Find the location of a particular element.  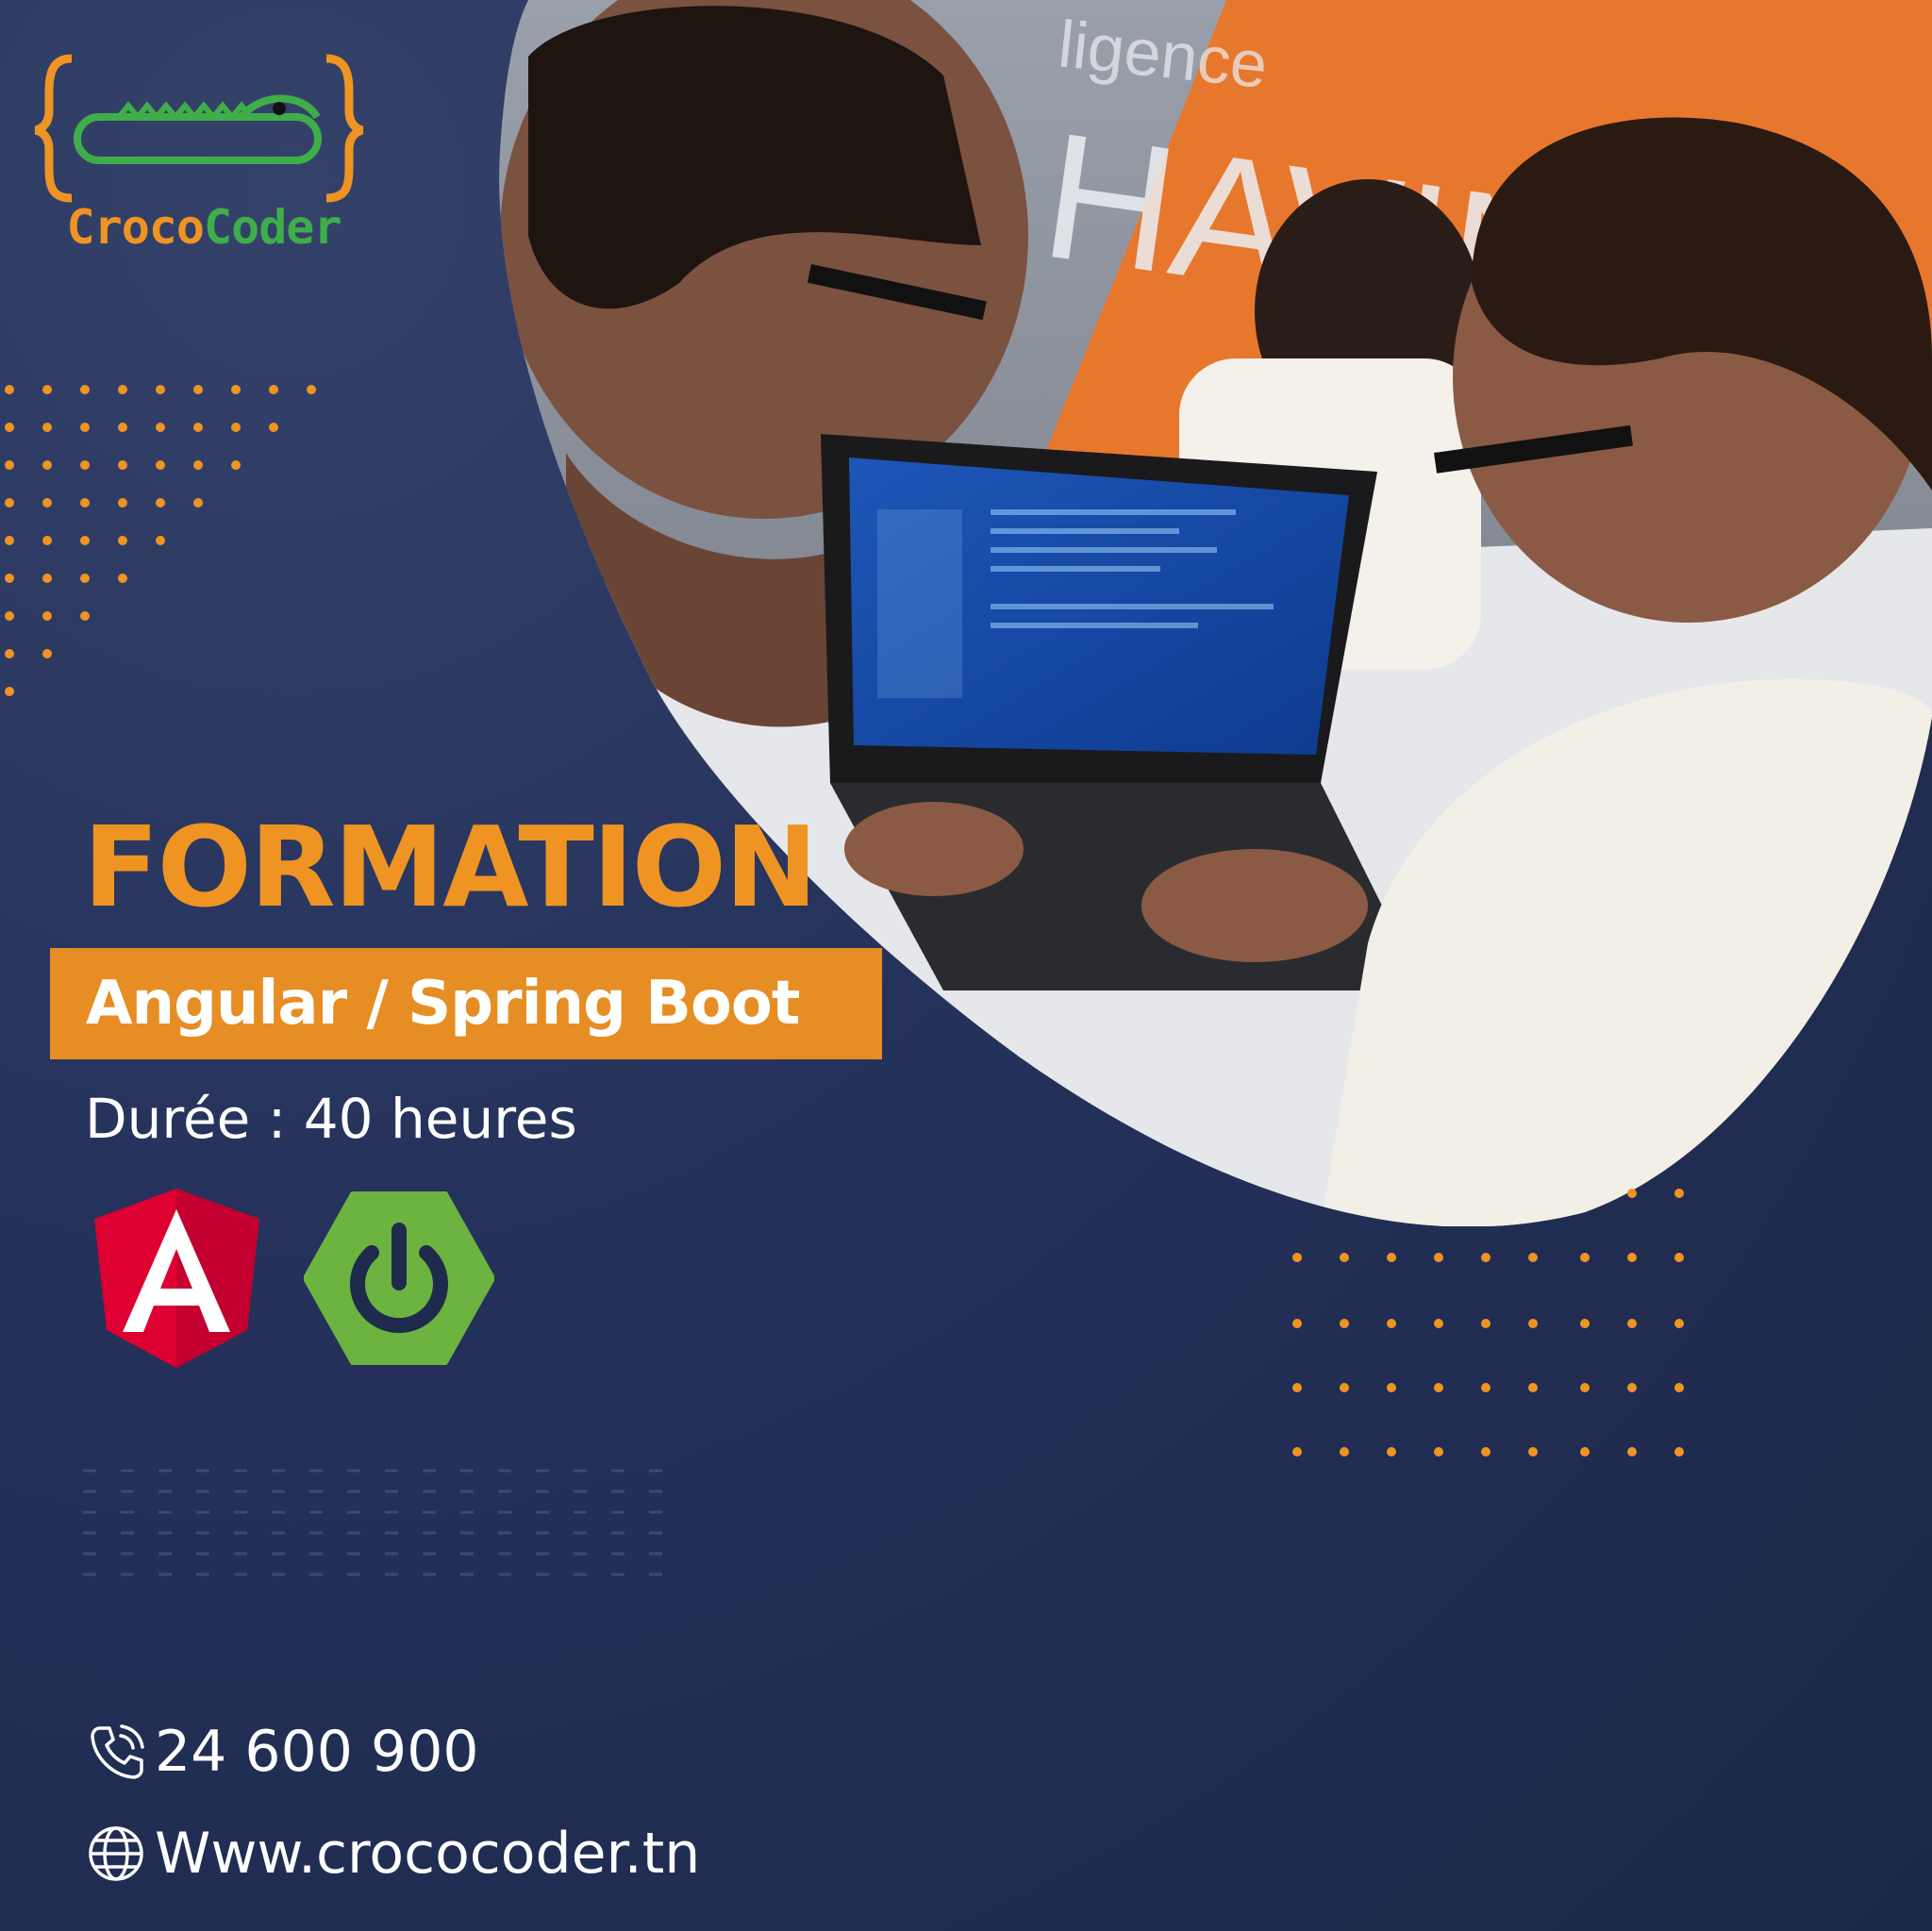

logo-wordmark: CrocoCoder is located at coordinates (204, 227).